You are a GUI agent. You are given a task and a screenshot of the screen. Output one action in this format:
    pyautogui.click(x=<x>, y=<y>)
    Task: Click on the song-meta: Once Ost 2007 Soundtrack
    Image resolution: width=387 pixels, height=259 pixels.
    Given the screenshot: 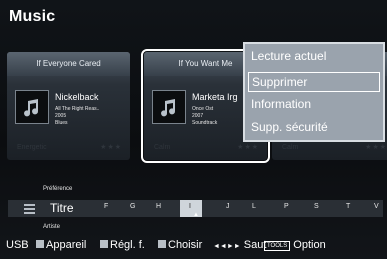 What is the action you would take?
    pyautogui.click(x=204, y=116)
    